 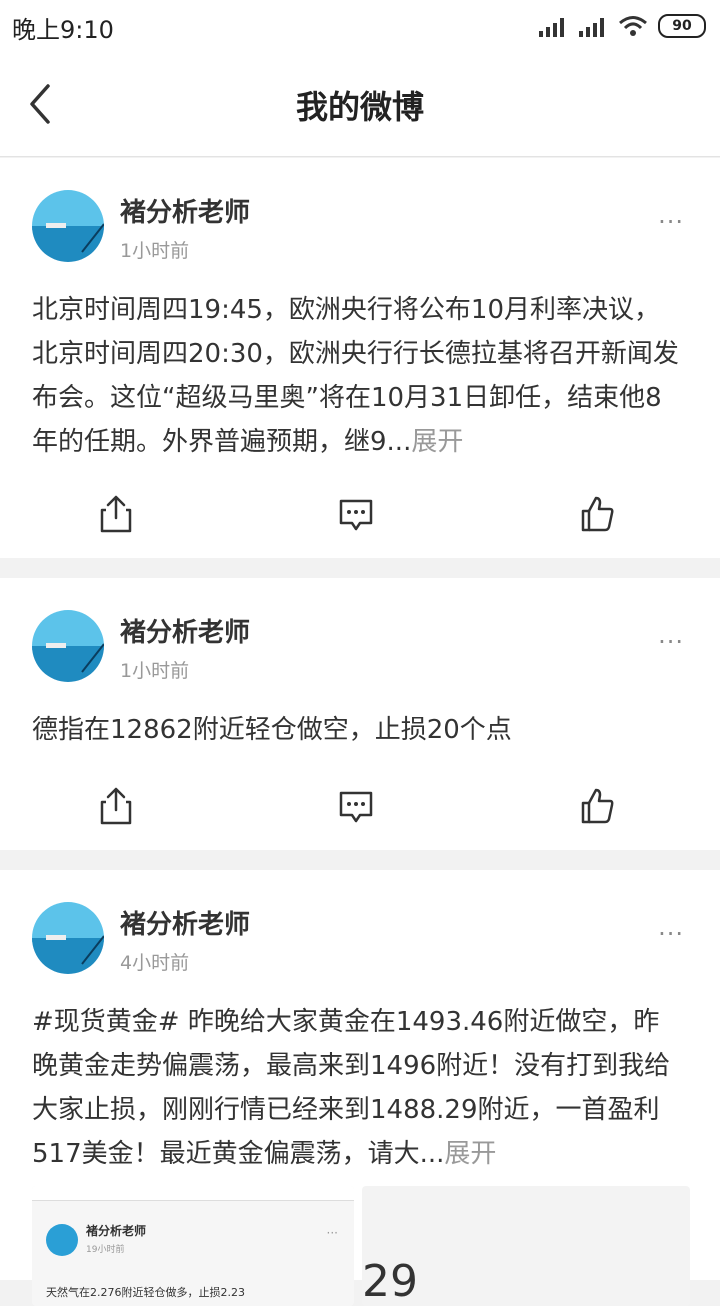 What do you see at coordinates (633, 26) in the screenshot?
I see `wifi-icon` at bounding box center [633, 26].